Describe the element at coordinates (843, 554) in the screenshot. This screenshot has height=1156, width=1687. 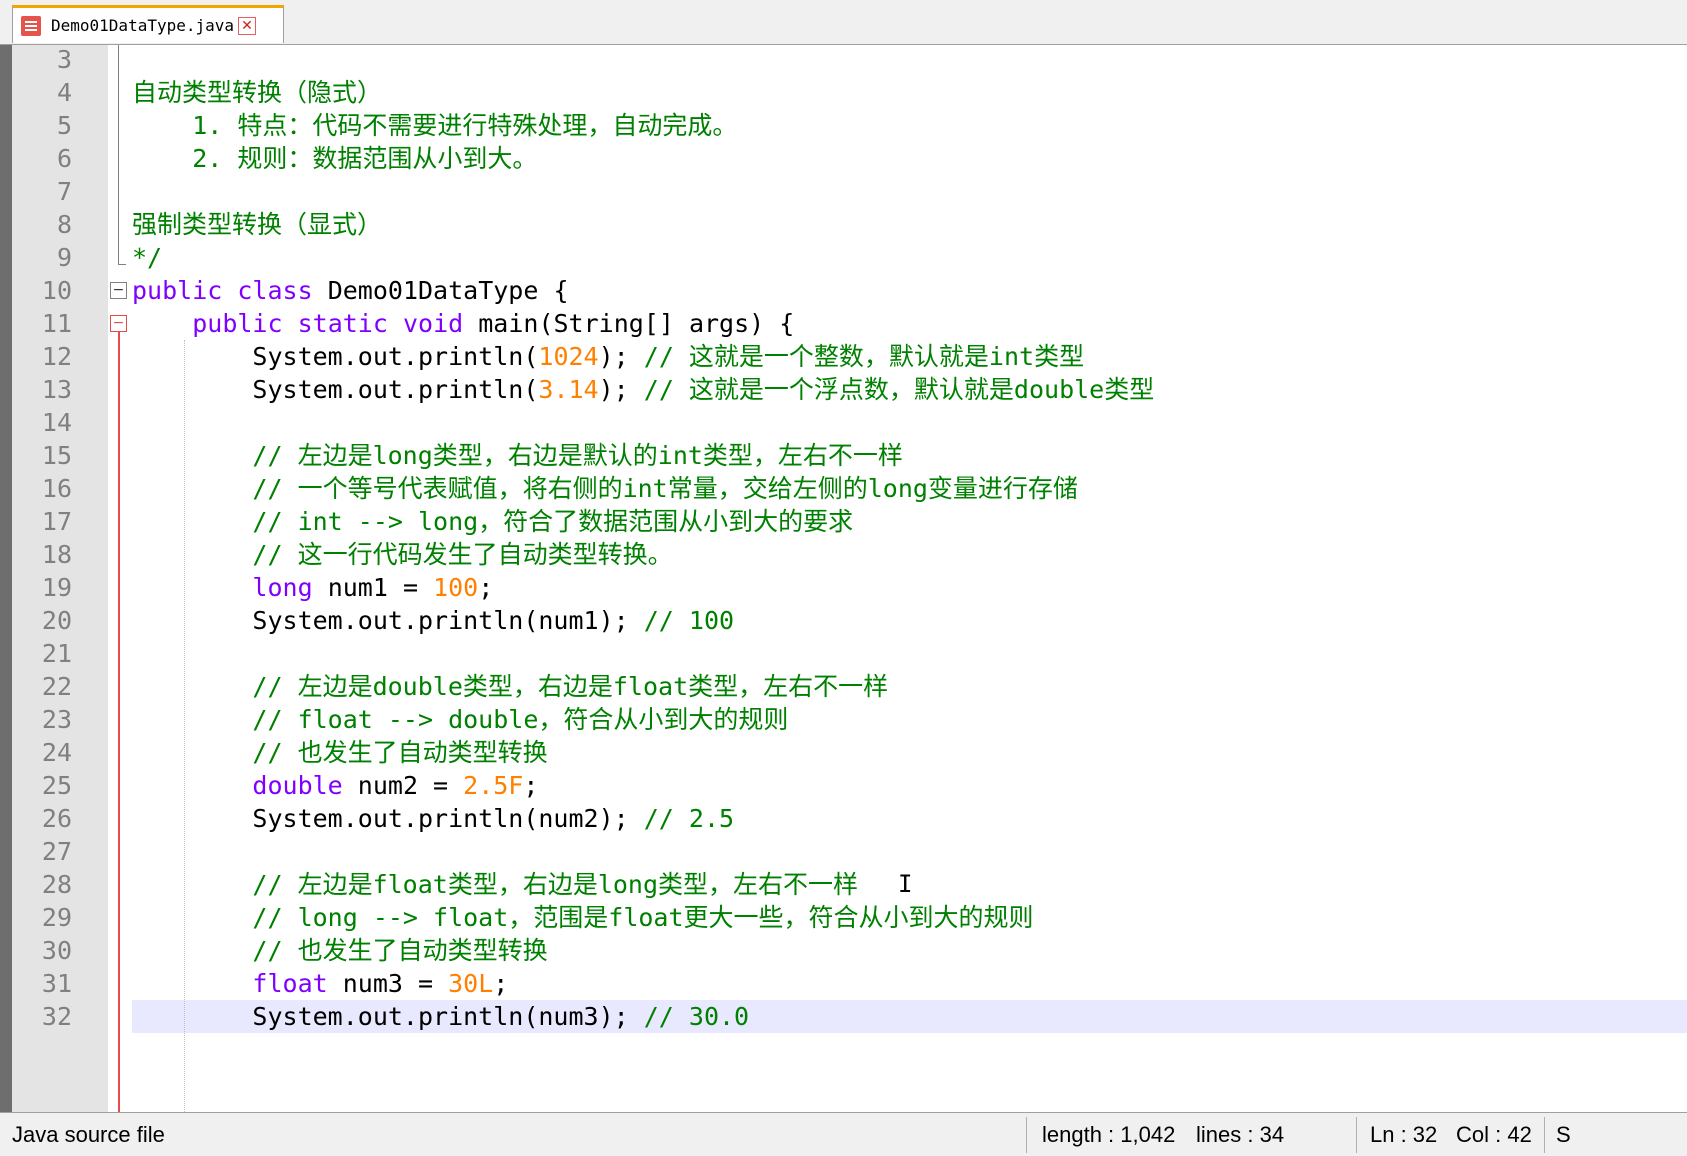
I see `code-line: 18 // 这一行代码发生了自动类型转换。` at that location.